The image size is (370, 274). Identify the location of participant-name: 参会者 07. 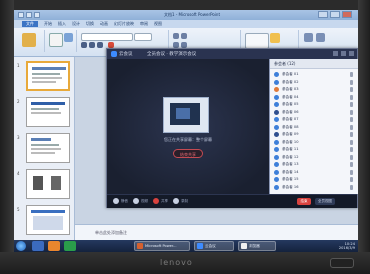
(290, 119).